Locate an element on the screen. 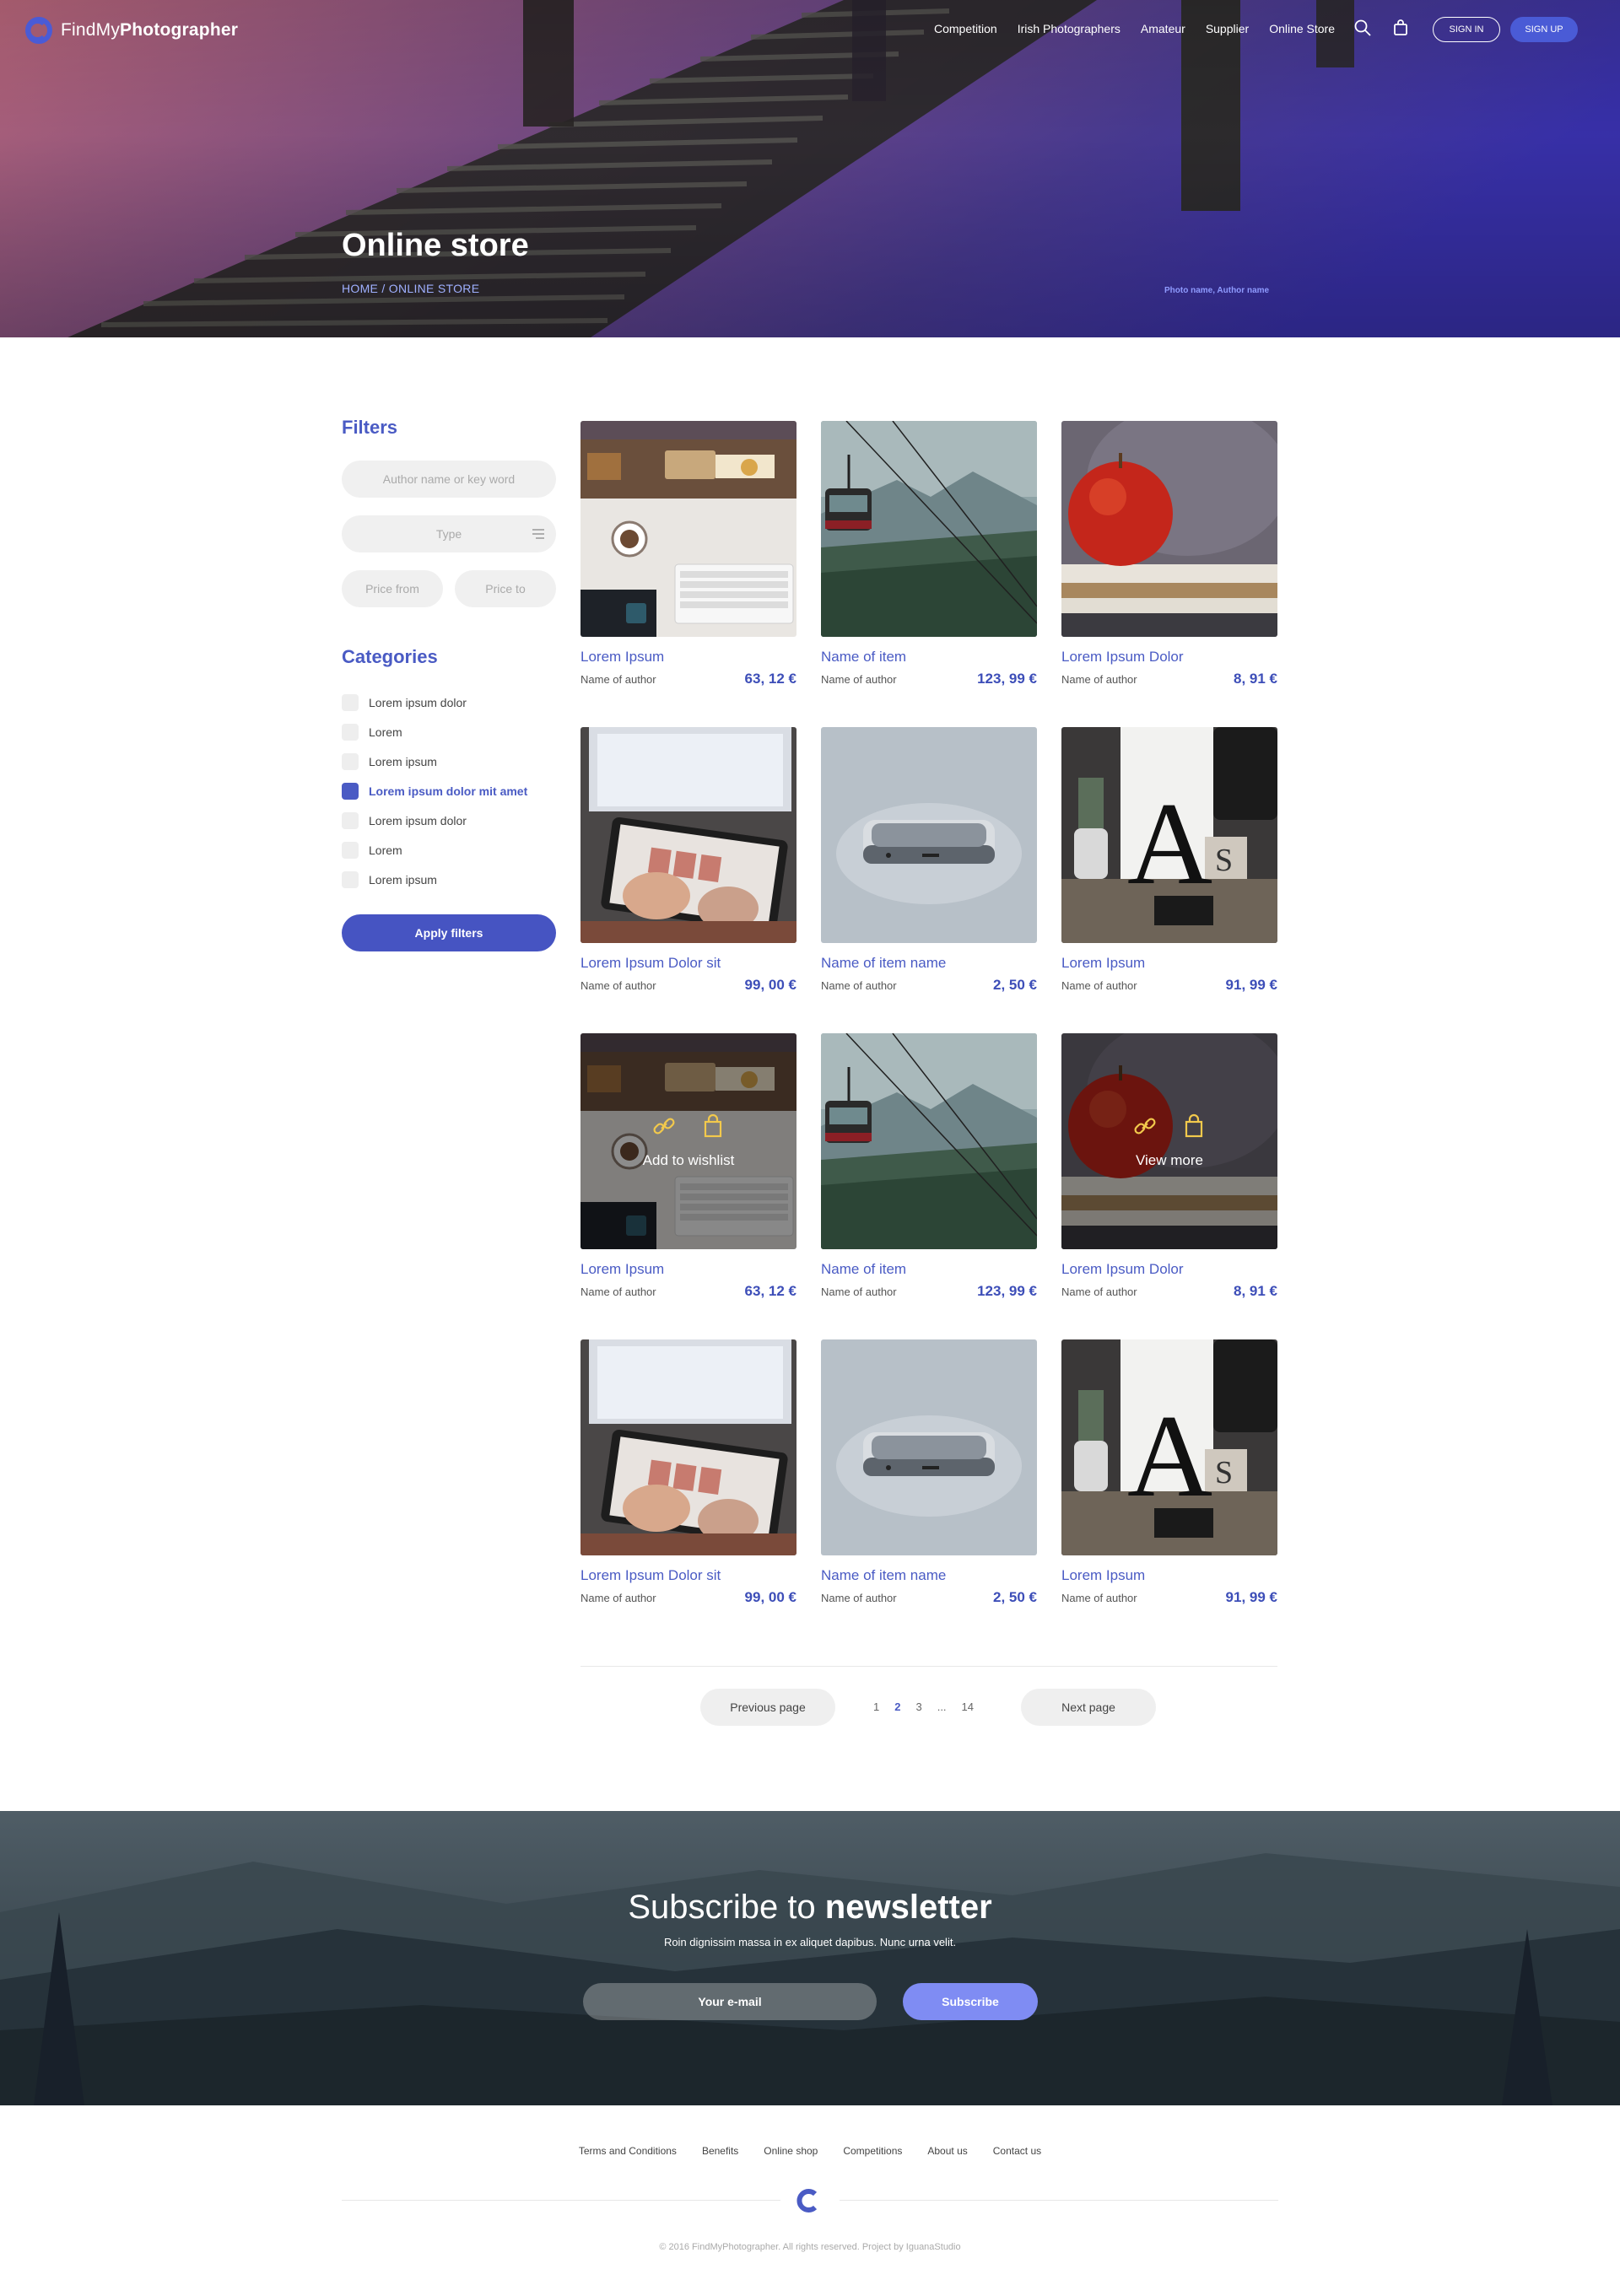  footer-link-benefits: Benefits is located at coordinates (720, 2151).